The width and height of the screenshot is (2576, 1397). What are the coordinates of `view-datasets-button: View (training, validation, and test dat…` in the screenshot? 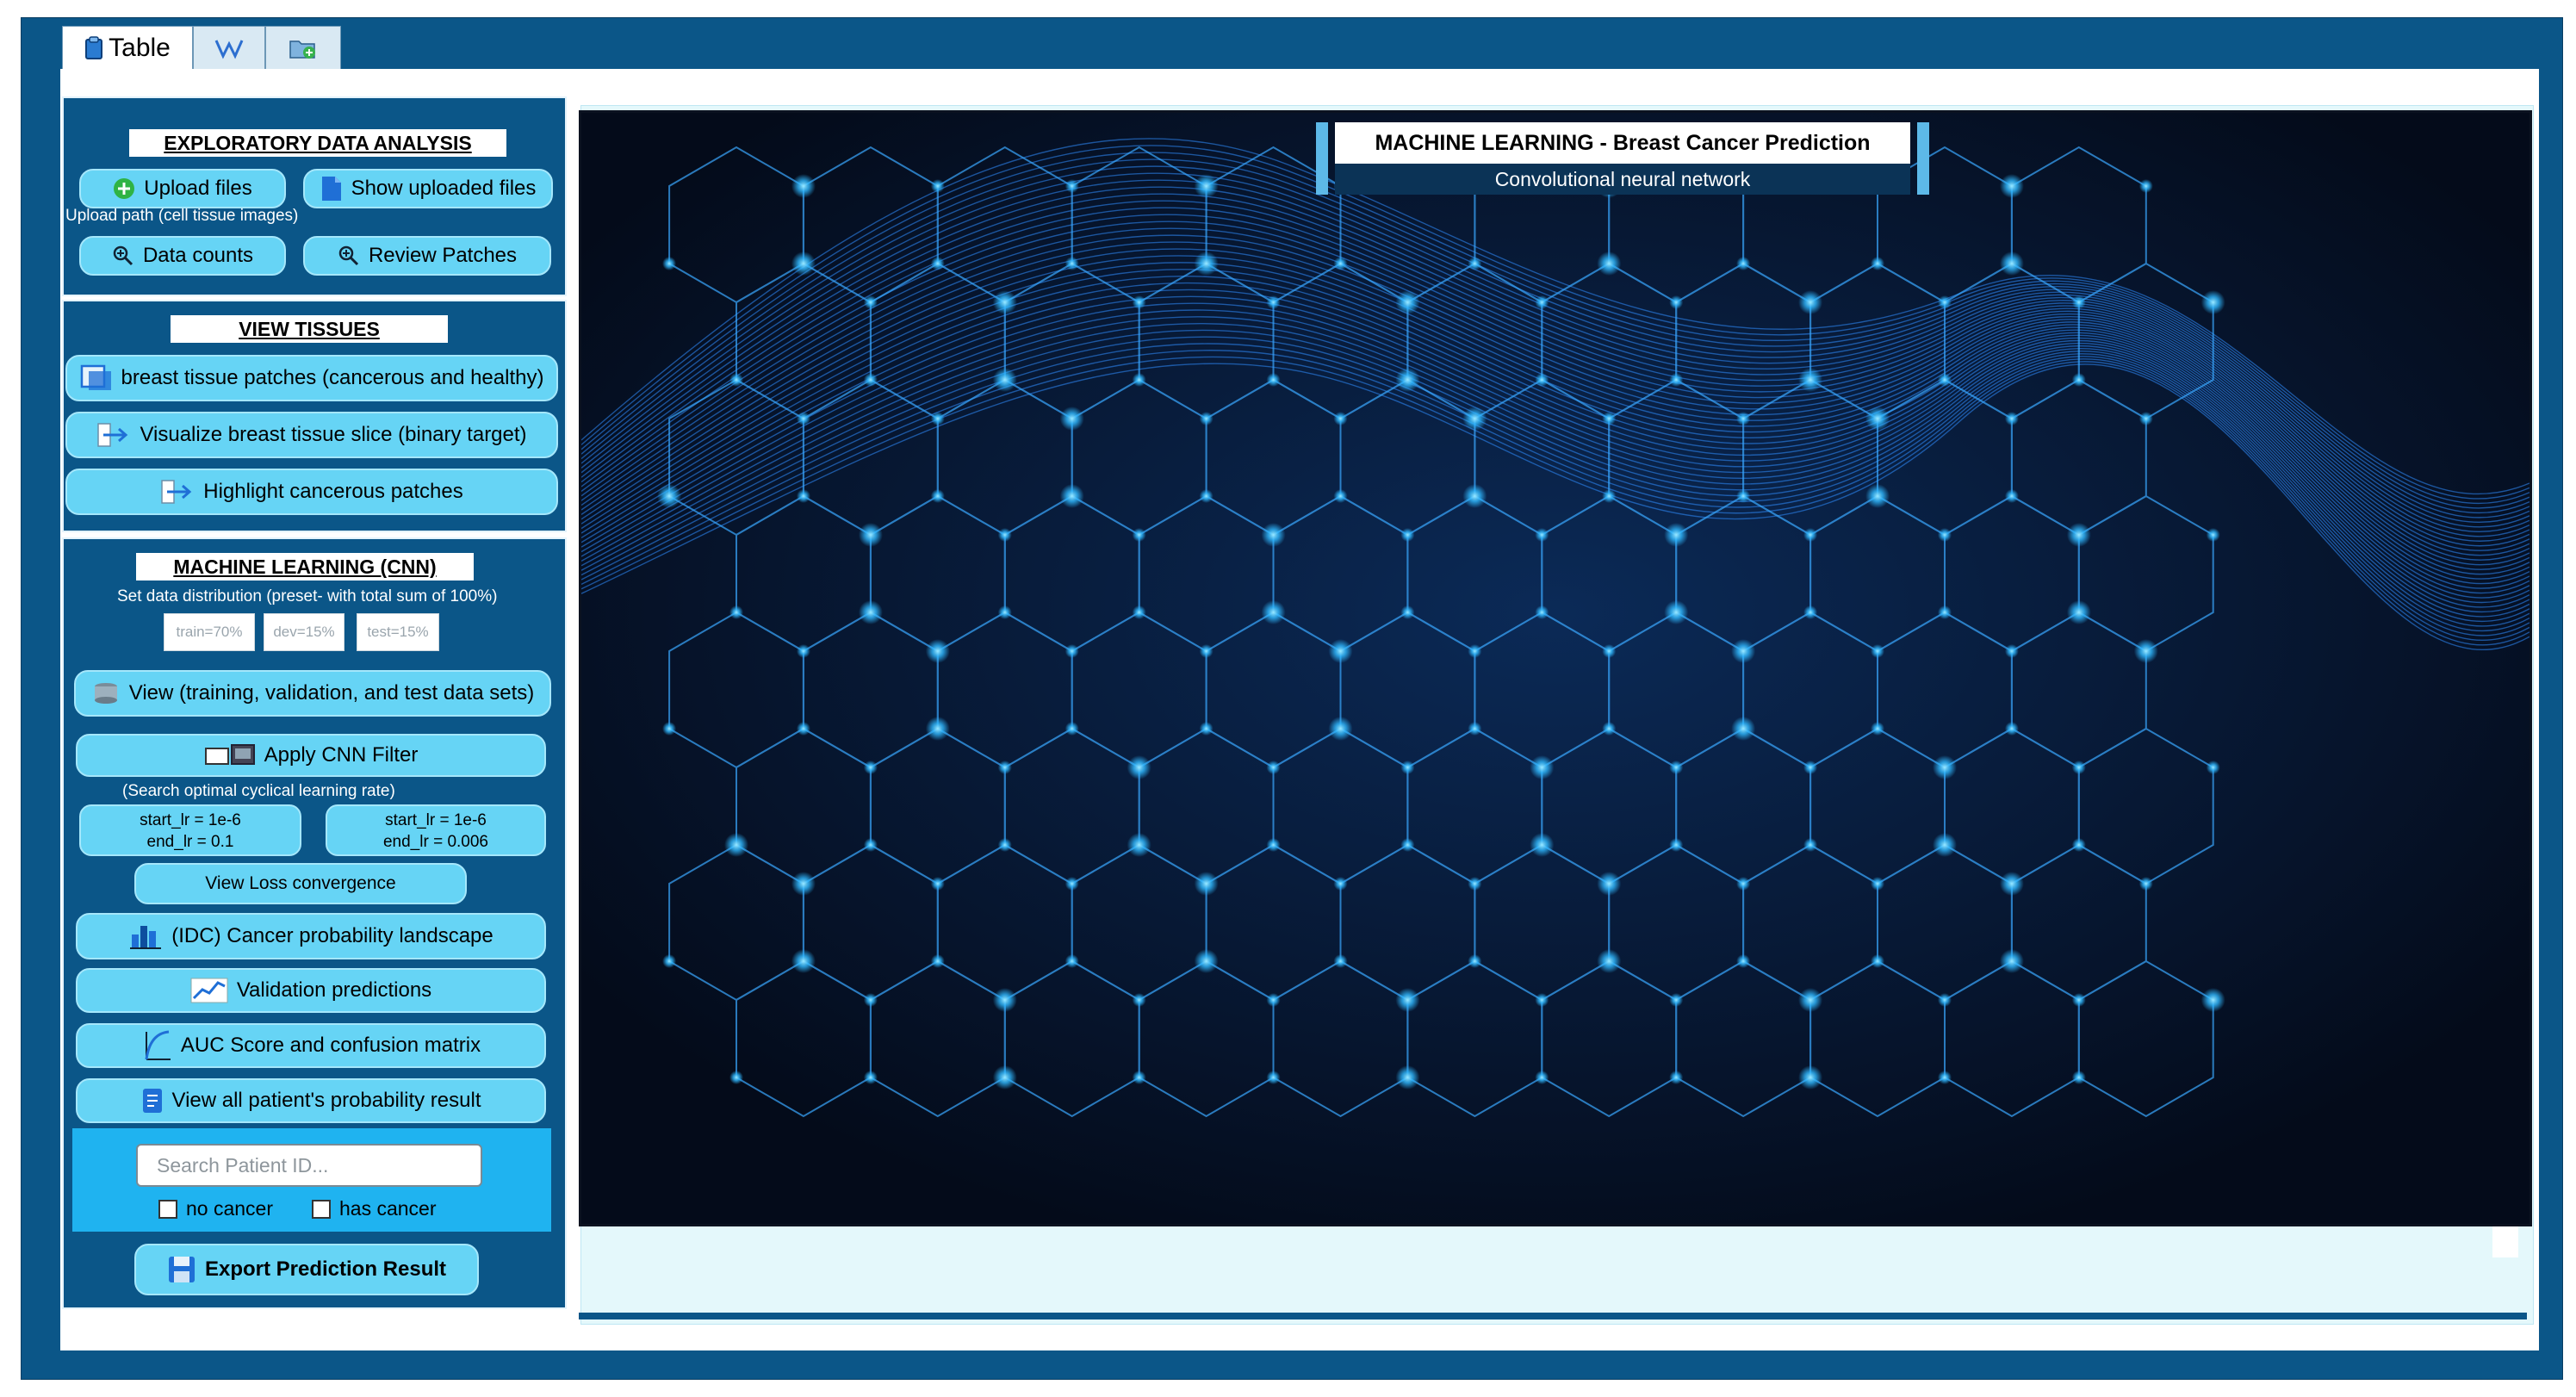 It's located at (312, 694).